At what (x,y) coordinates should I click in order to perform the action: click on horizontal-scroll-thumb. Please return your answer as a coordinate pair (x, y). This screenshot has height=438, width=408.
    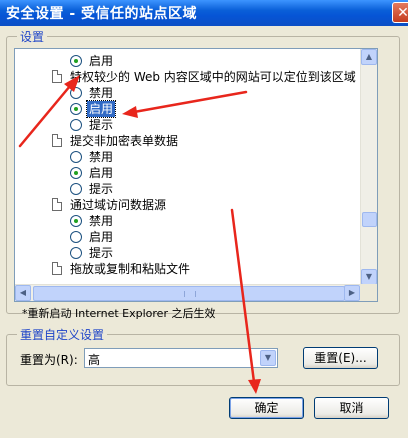
    Looking at the image, I should click on (189, 293).